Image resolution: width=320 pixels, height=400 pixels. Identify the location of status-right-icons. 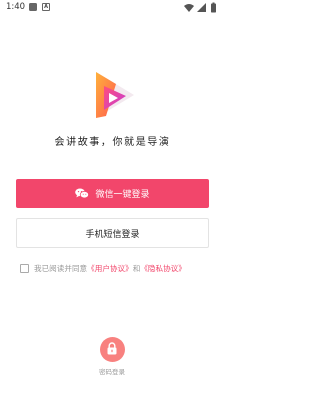
(201, 8).